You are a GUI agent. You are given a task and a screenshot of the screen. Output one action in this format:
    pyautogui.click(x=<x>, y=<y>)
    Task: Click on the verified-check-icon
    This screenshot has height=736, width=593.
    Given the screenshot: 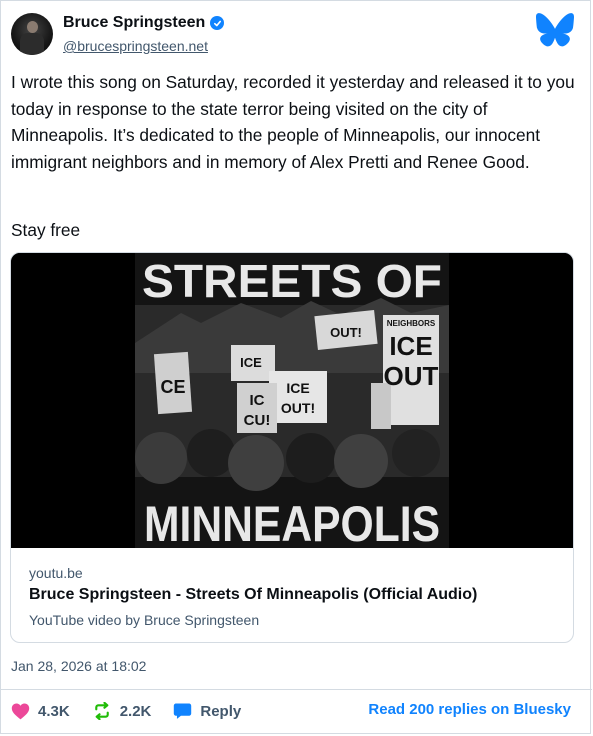 What is the action you would take?
    pyautogui.click(x=217, y=23)
    